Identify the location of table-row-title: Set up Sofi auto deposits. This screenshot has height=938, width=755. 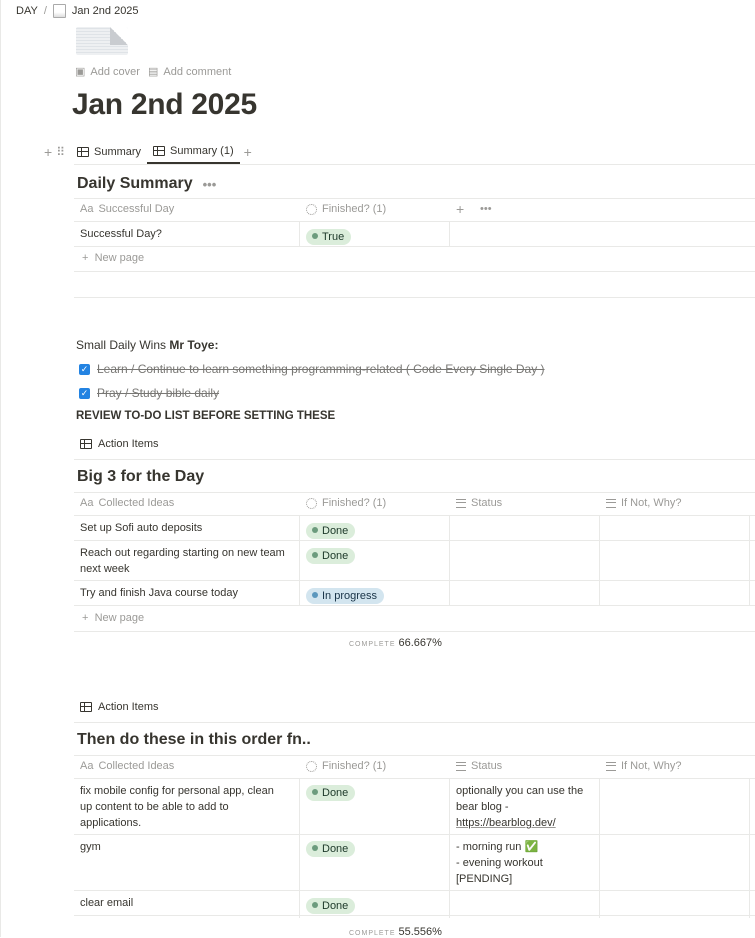
(141, 528).